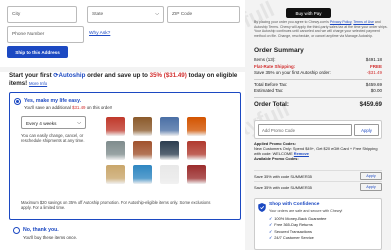 The image size is (391, 250). I want to click on ship-to-address-button: Ship to this Address, so click(37, 52).